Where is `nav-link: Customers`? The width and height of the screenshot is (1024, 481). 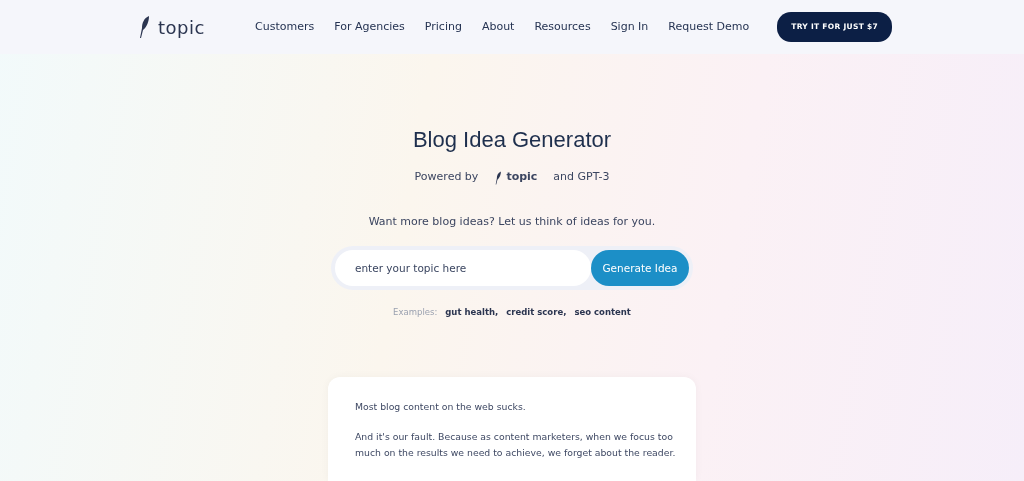 nav-link: Customers is located at coordinates (285, 27).